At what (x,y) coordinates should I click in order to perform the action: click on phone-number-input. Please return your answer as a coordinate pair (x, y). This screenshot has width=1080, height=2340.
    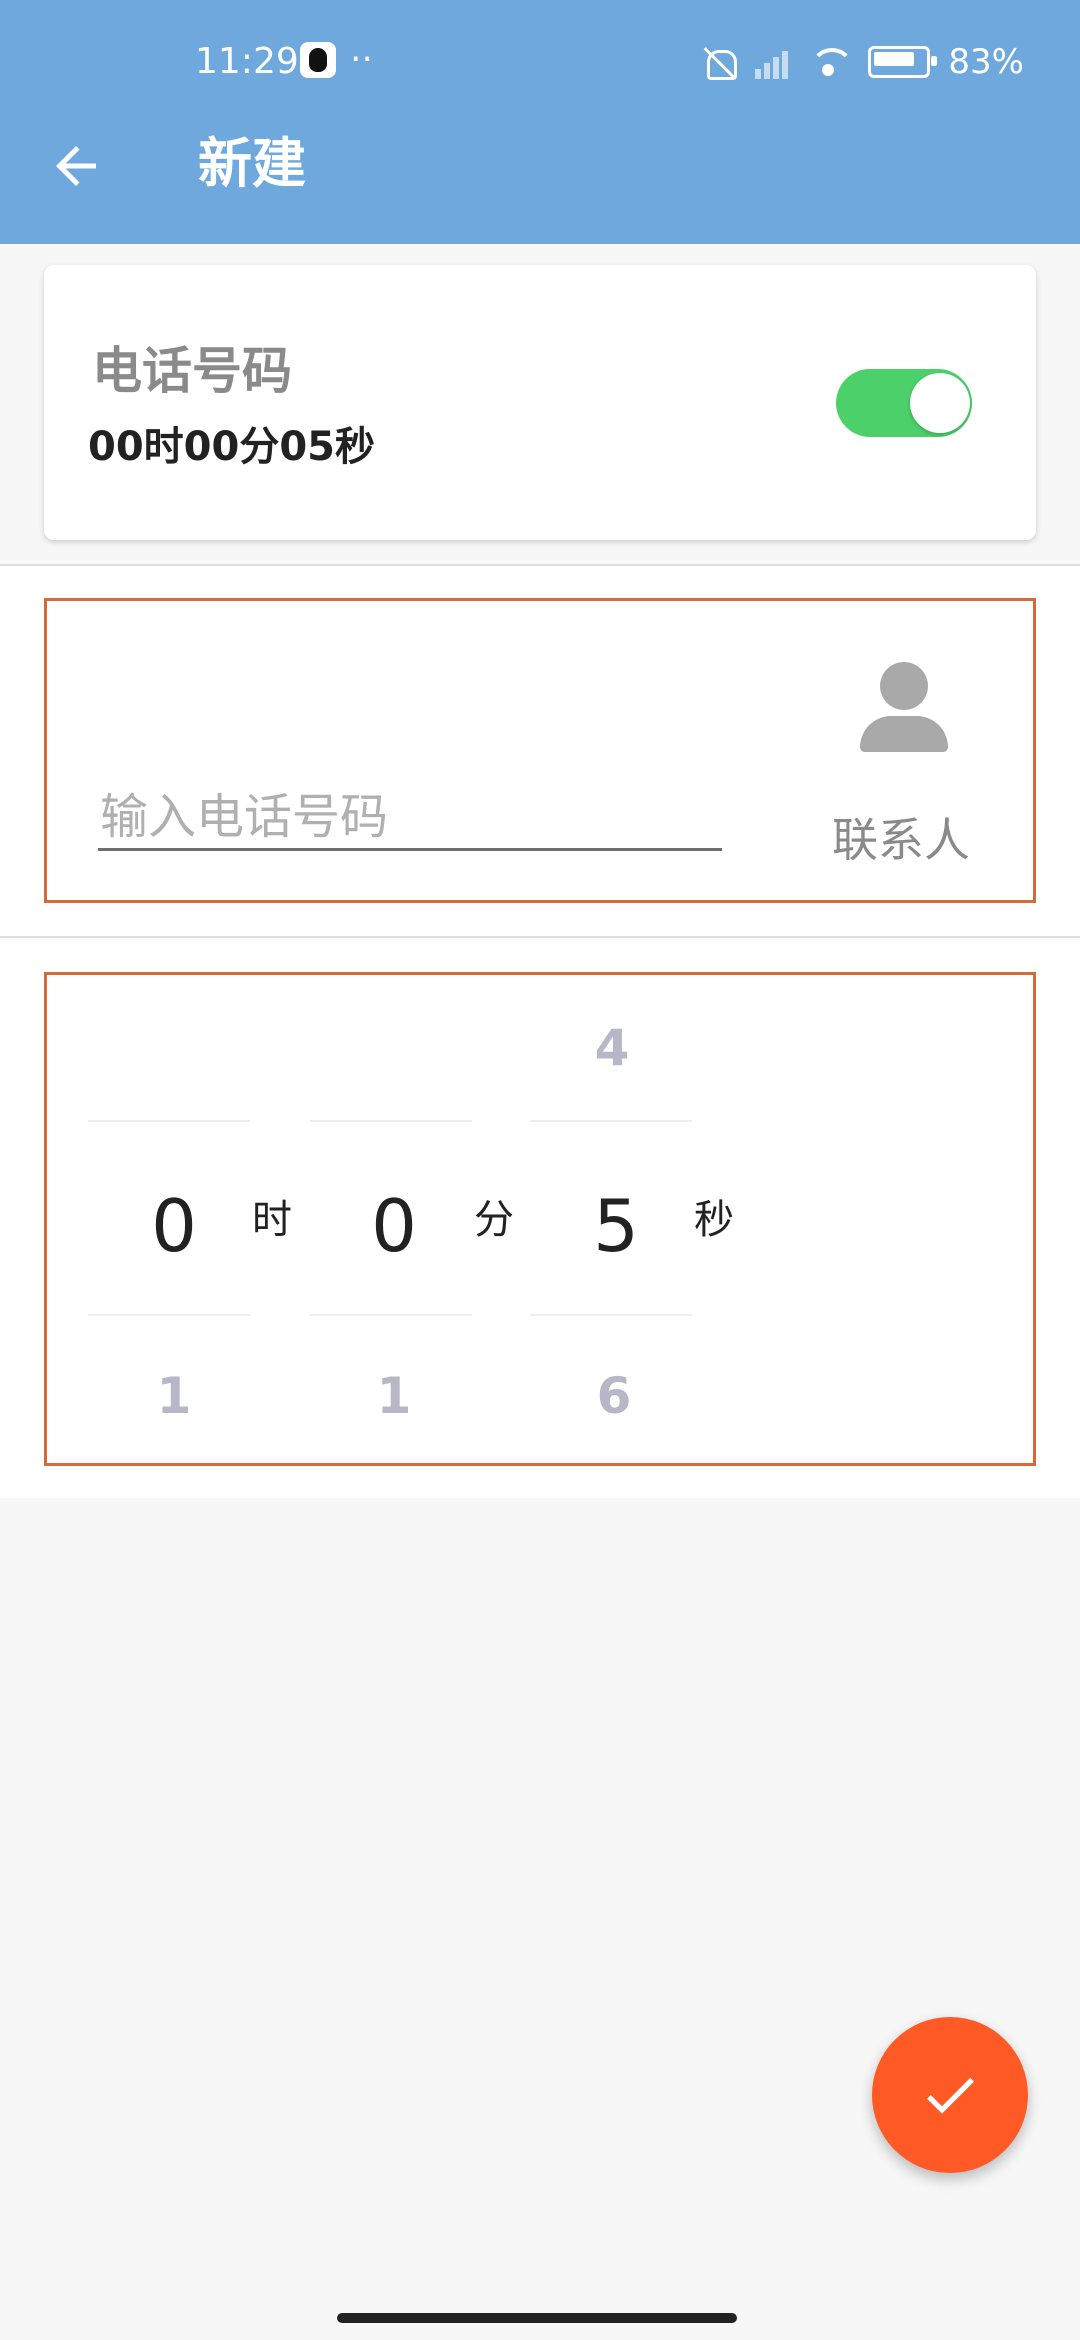
    Looking at the image, I should click on (410, 818).